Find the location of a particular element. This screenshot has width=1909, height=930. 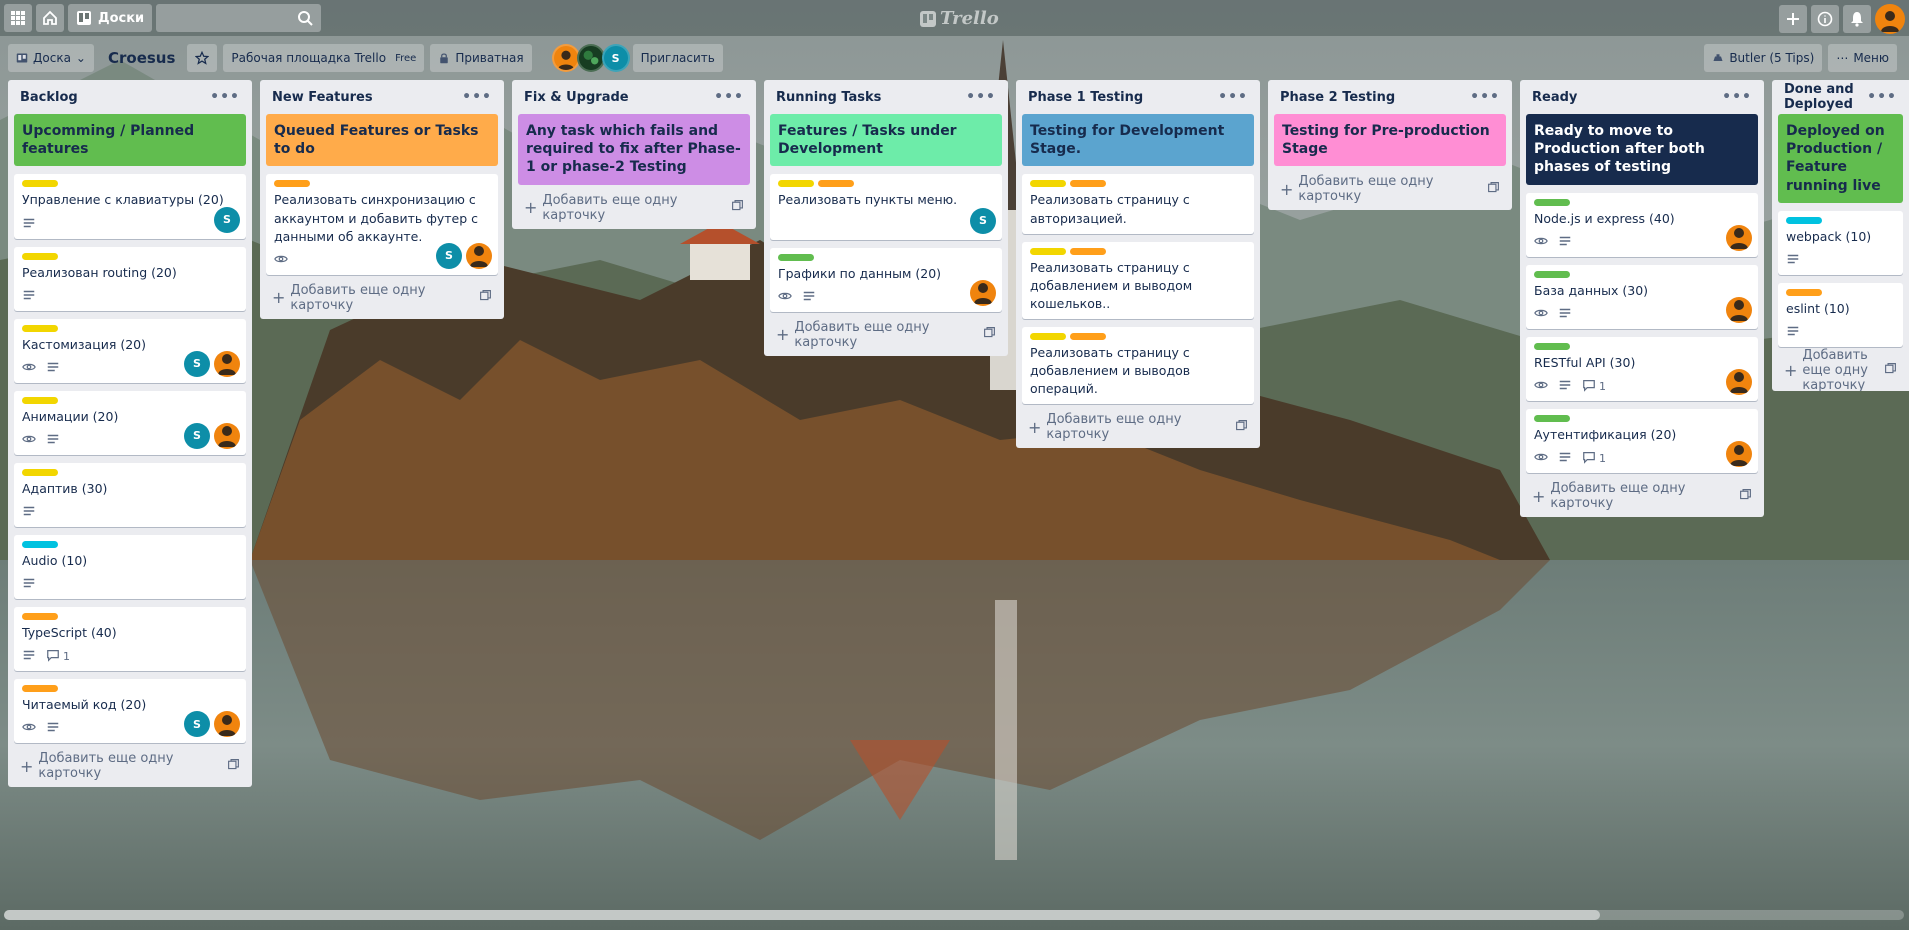

cover-card: Features / Tasks under Development is located at coordinates (886, 140).